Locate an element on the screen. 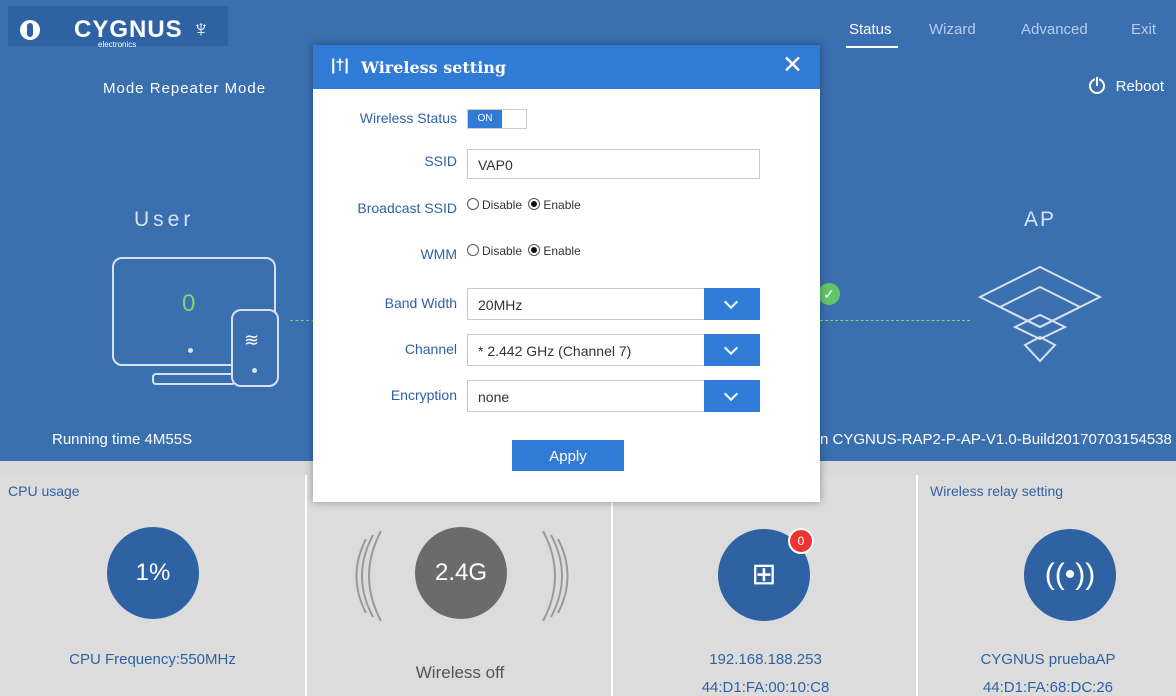 This screenshot has height=696, width=1176. wmm-label: WMM is located at coordinates (438, 254).